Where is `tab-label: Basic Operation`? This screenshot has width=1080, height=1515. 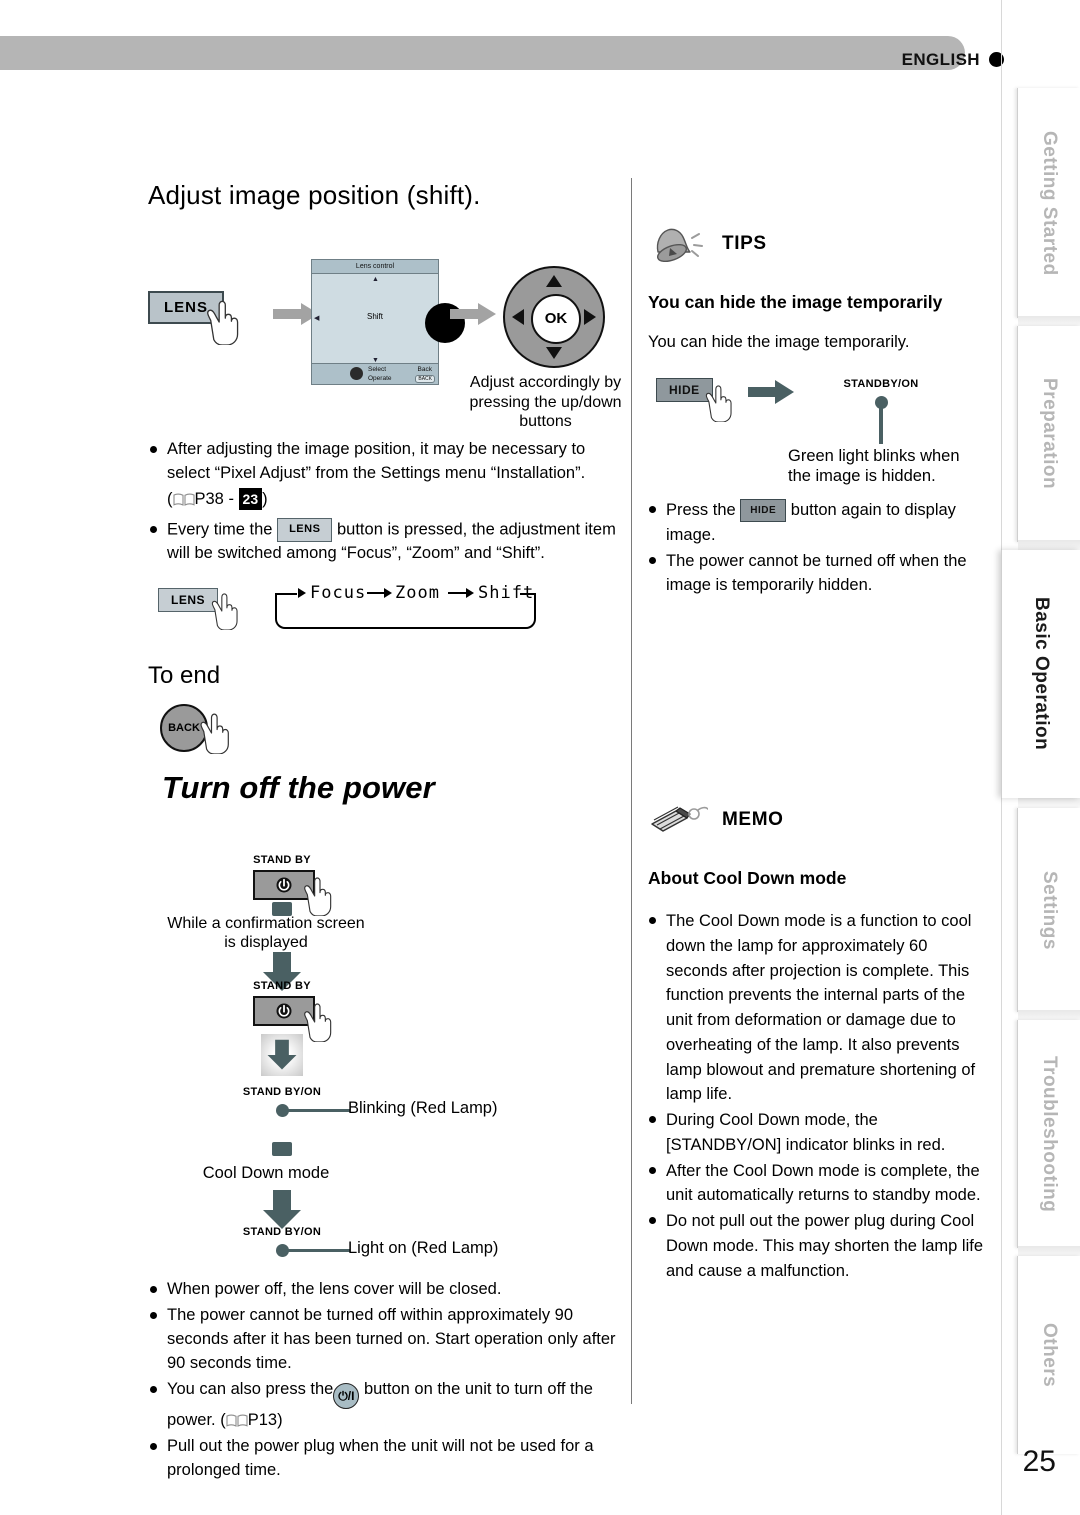
tab-label: Basic Operation is located at coordinates (1041, 674).